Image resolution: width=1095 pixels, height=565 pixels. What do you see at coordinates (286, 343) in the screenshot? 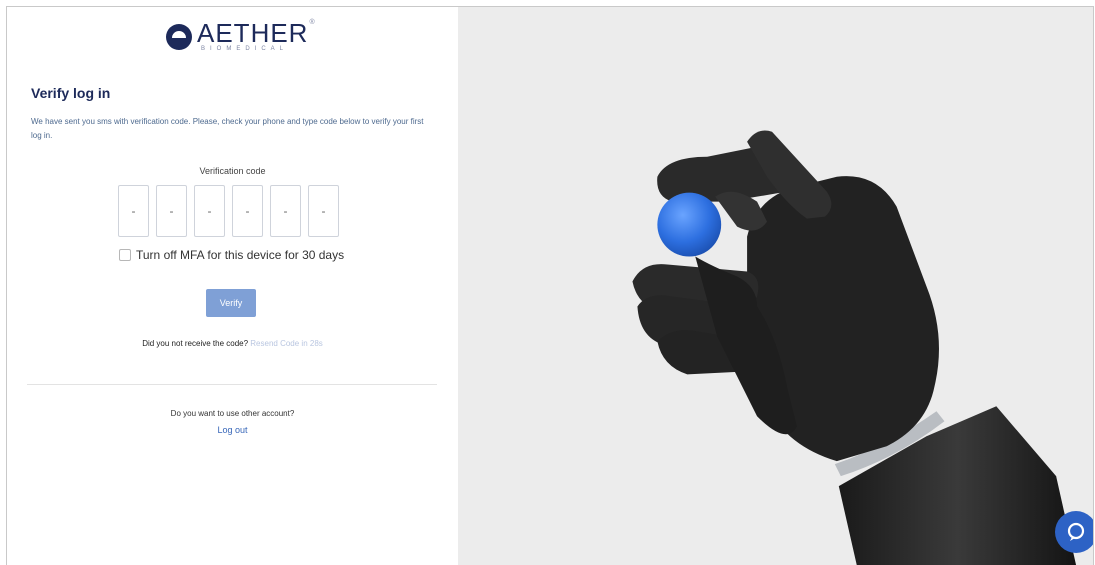
I see `resend-code-link: Resend Code in 28s` at bounding box center [286, 343].